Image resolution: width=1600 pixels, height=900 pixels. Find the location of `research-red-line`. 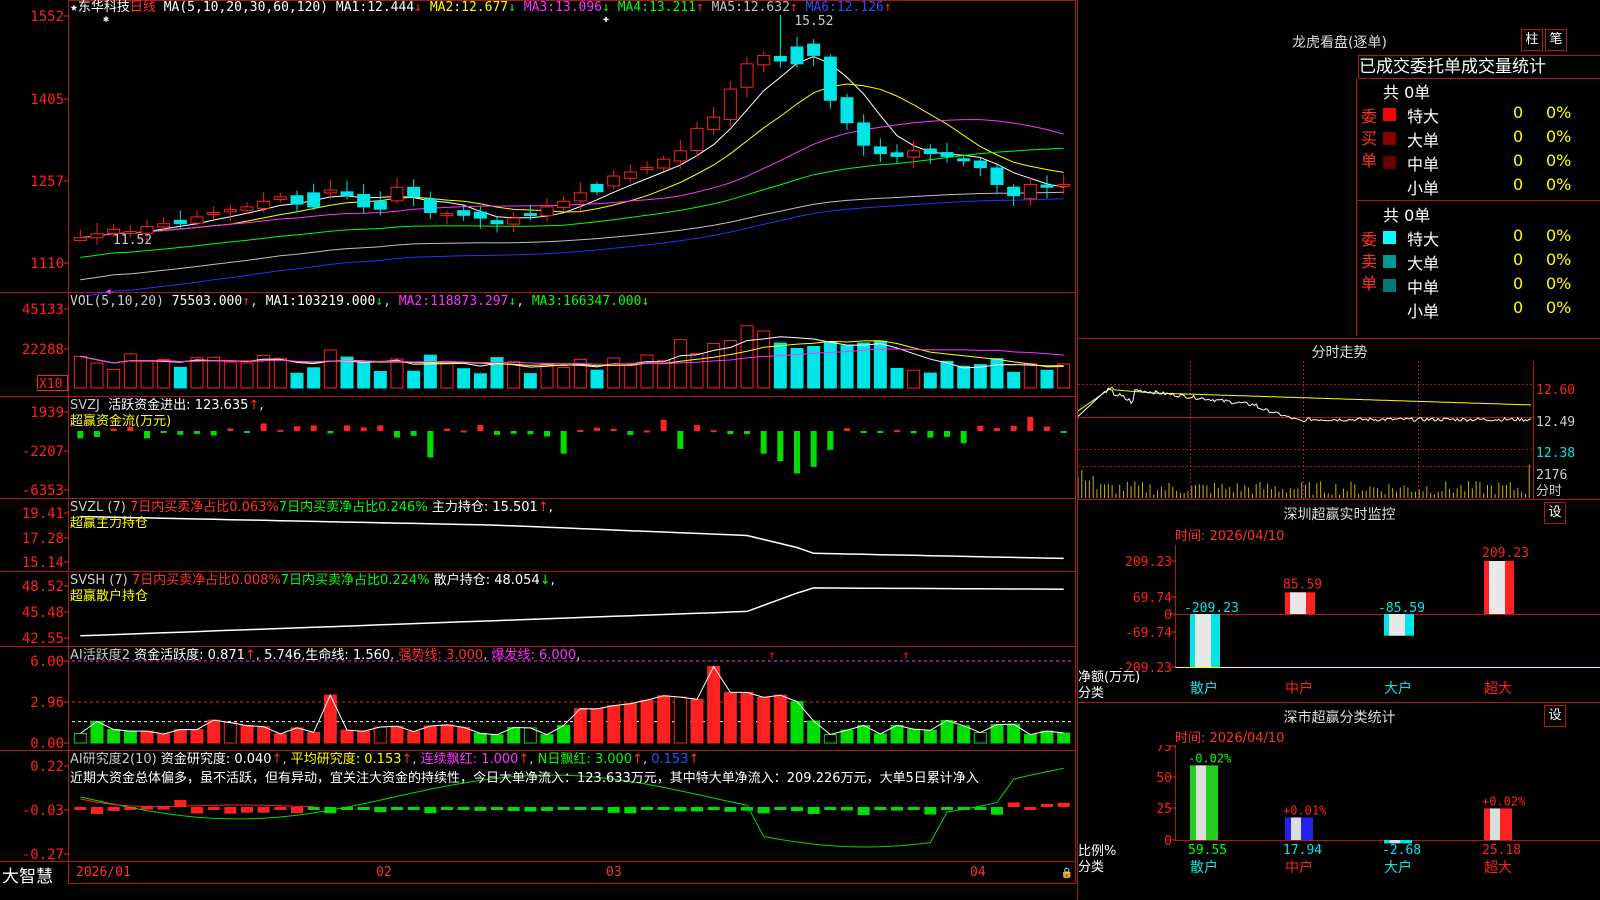

research-red-line is located at coordinates (197, 802).